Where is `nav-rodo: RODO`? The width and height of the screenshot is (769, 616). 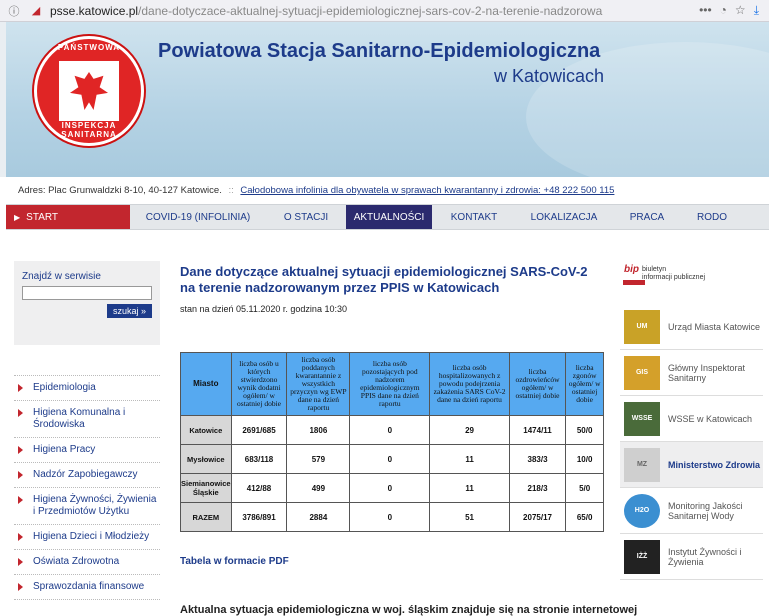 nav-rodo: RODO is located at coordinates (712, 217).